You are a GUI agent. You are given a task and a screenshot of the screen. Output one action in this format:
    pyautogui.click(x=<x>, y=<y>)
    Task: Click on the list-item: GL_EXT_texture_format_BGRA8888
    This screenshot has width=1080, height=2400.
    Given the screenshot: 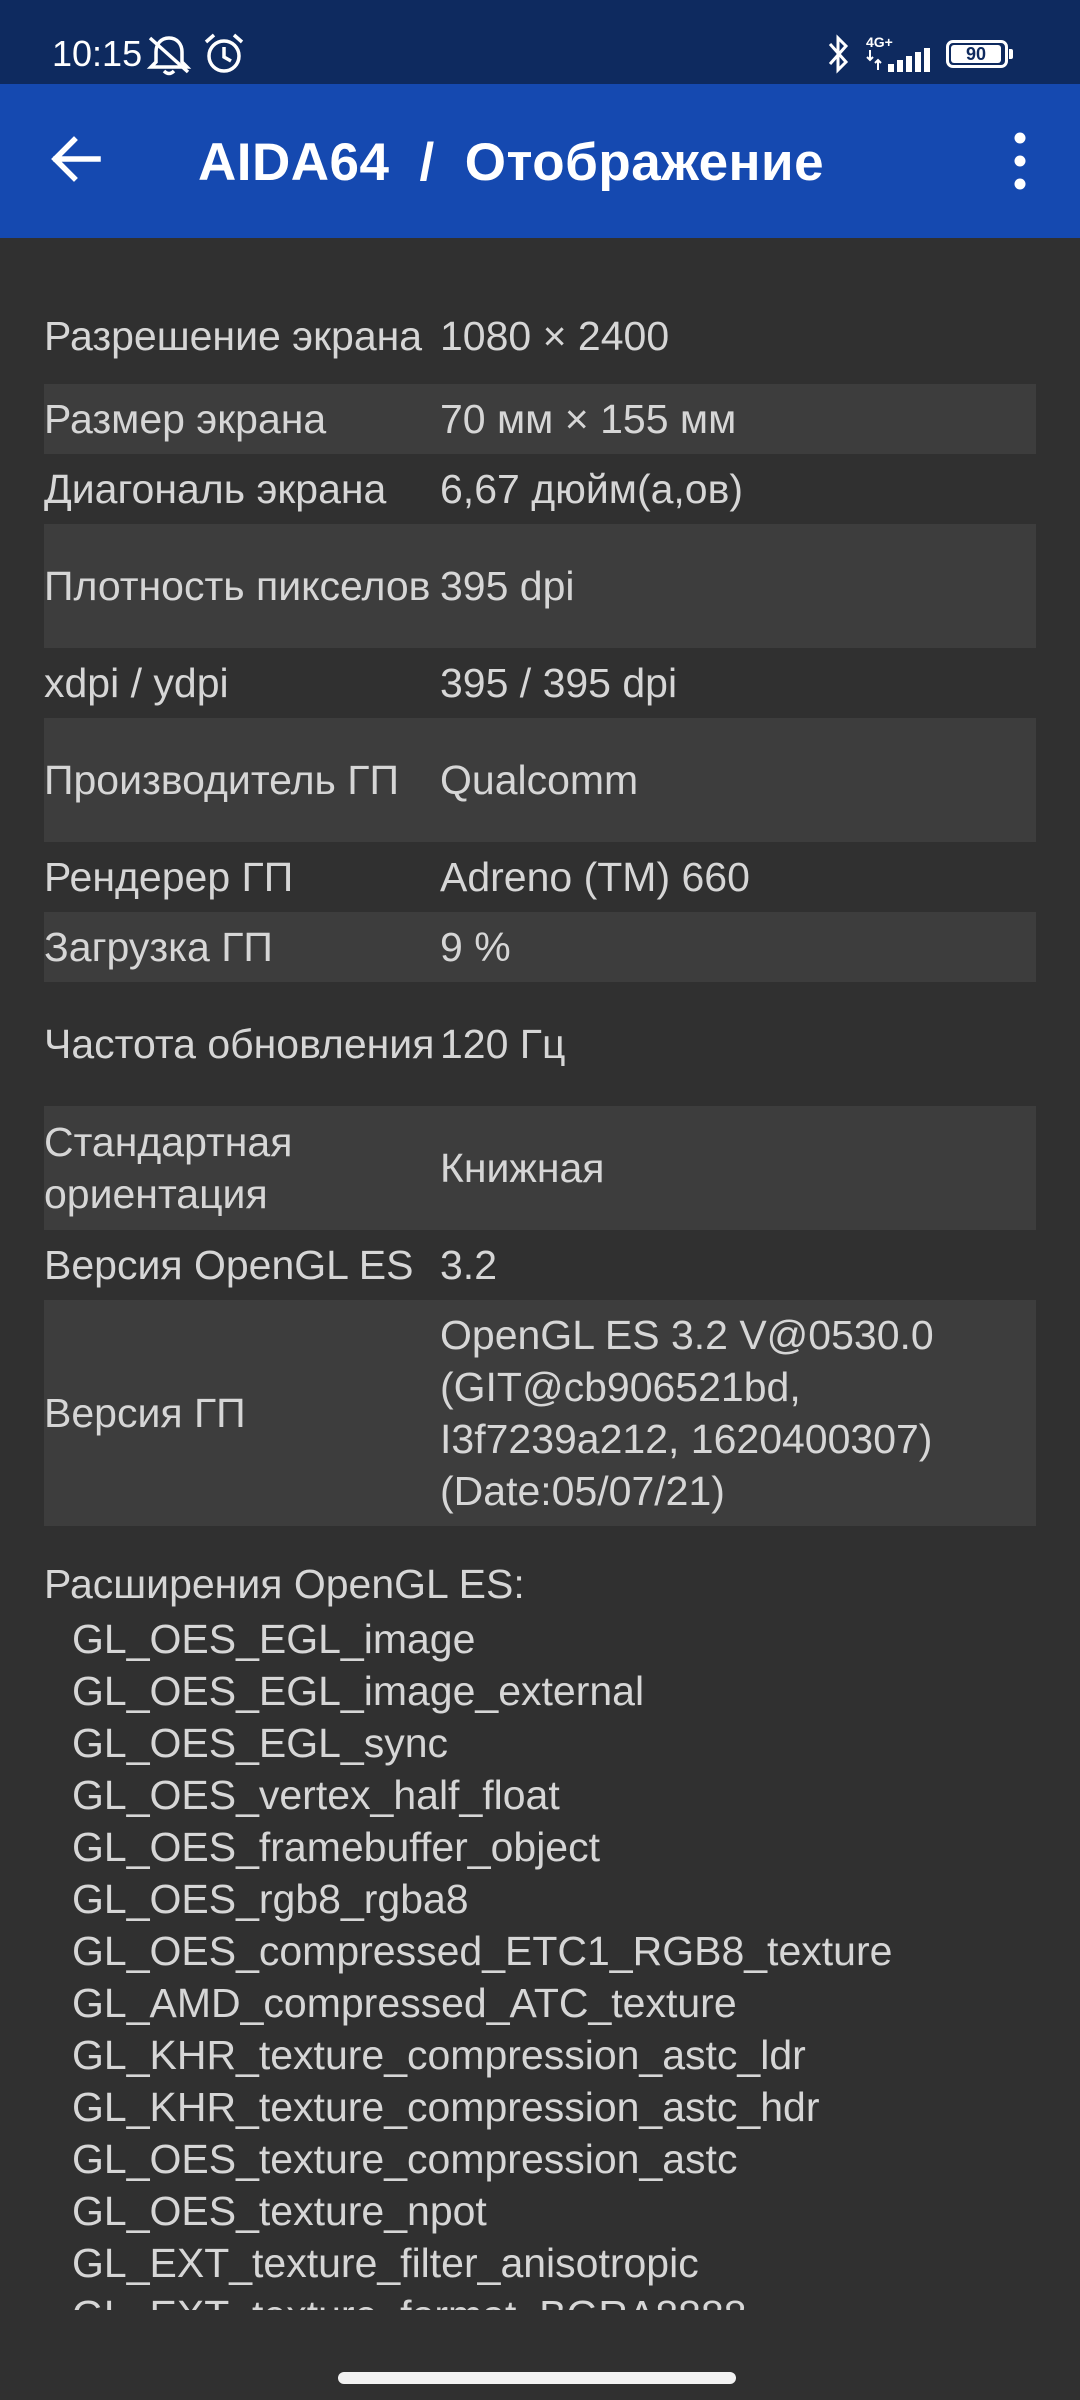 What is the action you would take?
    pyautogui.click(x=482, y=2299)
    